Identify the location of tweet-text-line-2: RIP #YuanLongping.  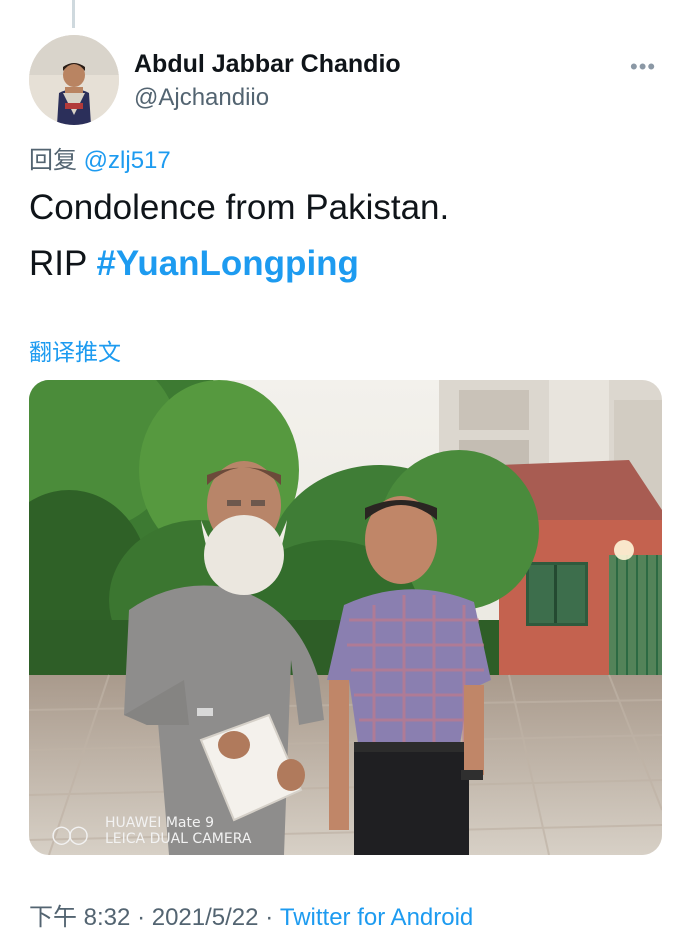
(194, 264).